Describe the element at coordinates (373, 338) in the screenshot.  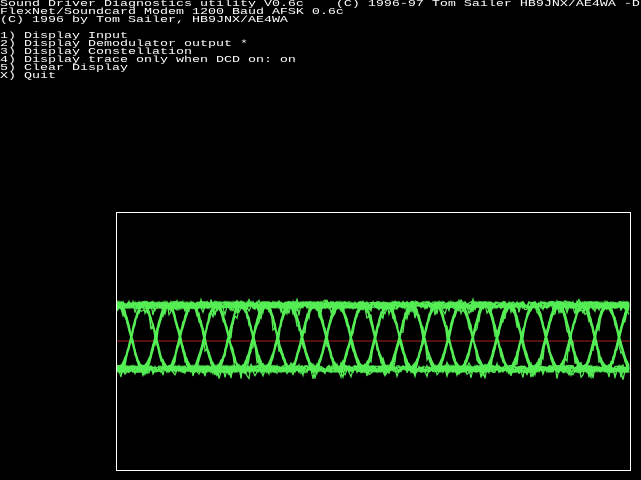
I see `eye-diagram` at that location.